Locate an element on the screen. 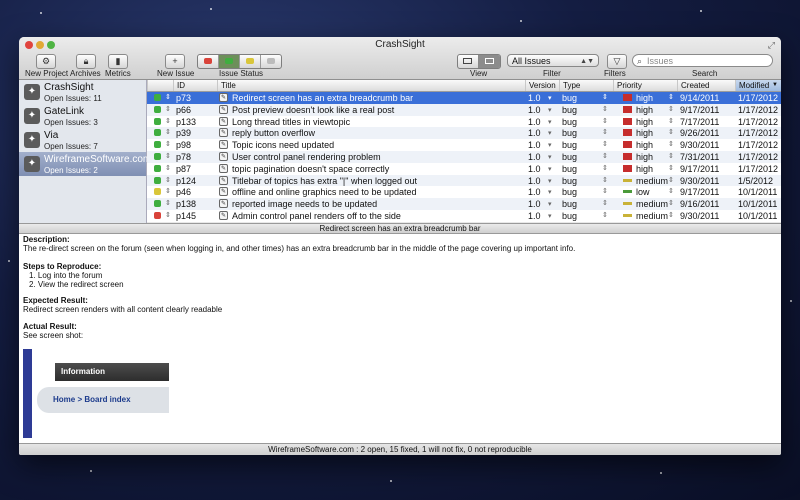 This screenshot has width=800, height=500. column-header-modified: Modified ▼ is located at coordinates (758, 85).